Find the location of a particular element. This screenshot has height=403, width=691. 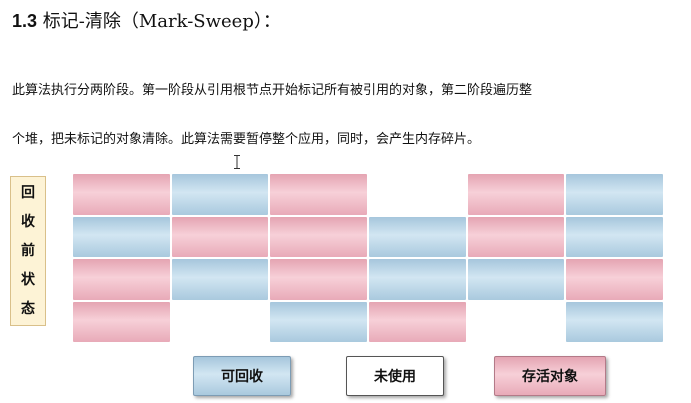

legend-alive: 存活对象 is located at coordinates (550, 376).